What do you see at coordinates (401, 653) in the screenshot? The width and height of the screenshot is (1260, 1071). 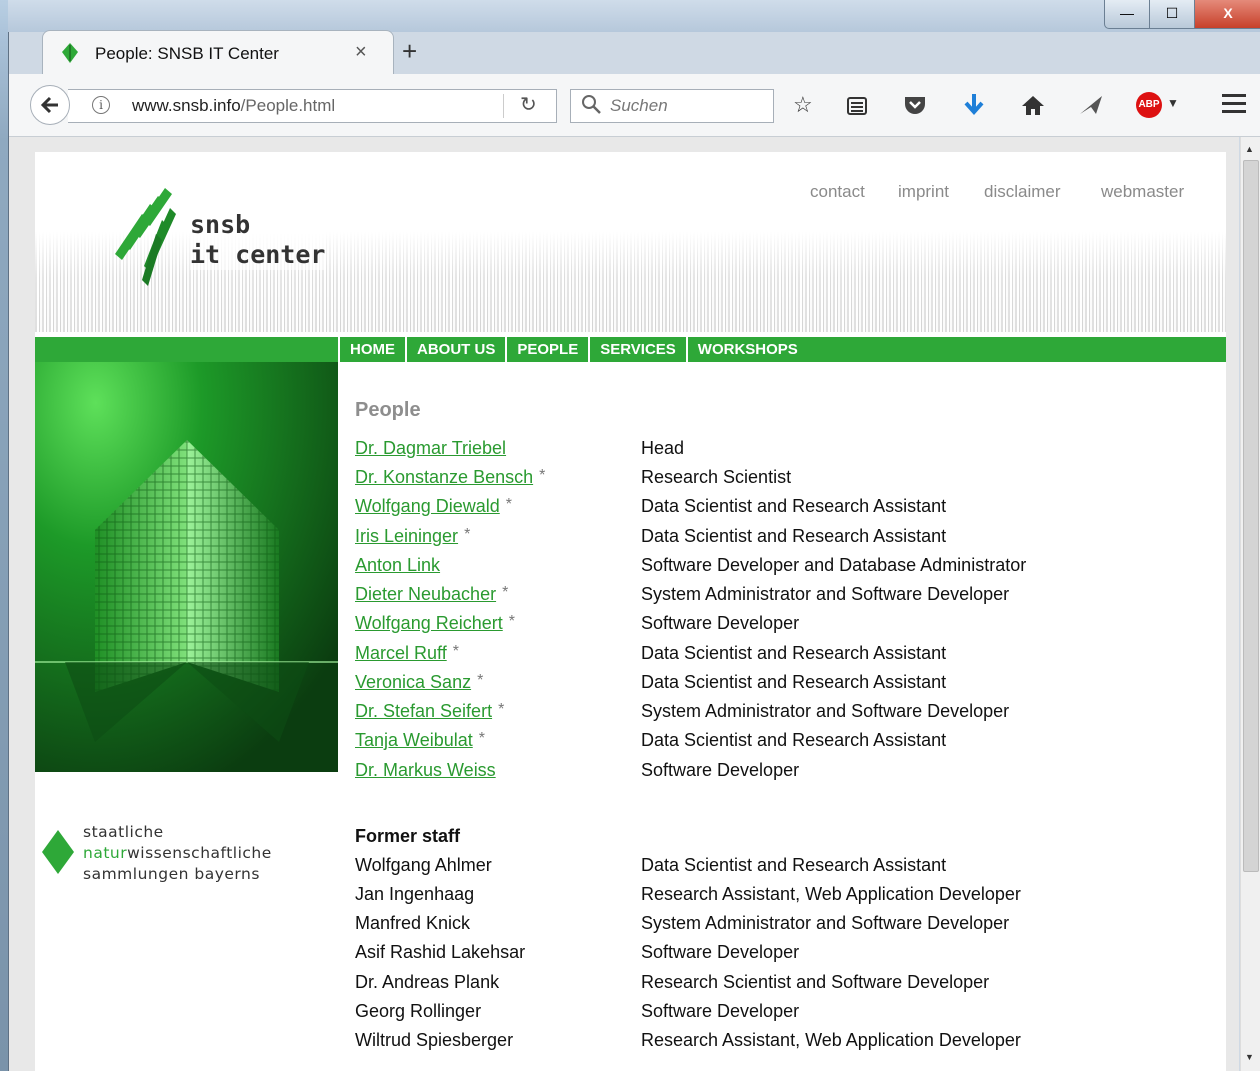 I see `staff-name-link: Marcel Ruff` at bounding box center [401, 653].